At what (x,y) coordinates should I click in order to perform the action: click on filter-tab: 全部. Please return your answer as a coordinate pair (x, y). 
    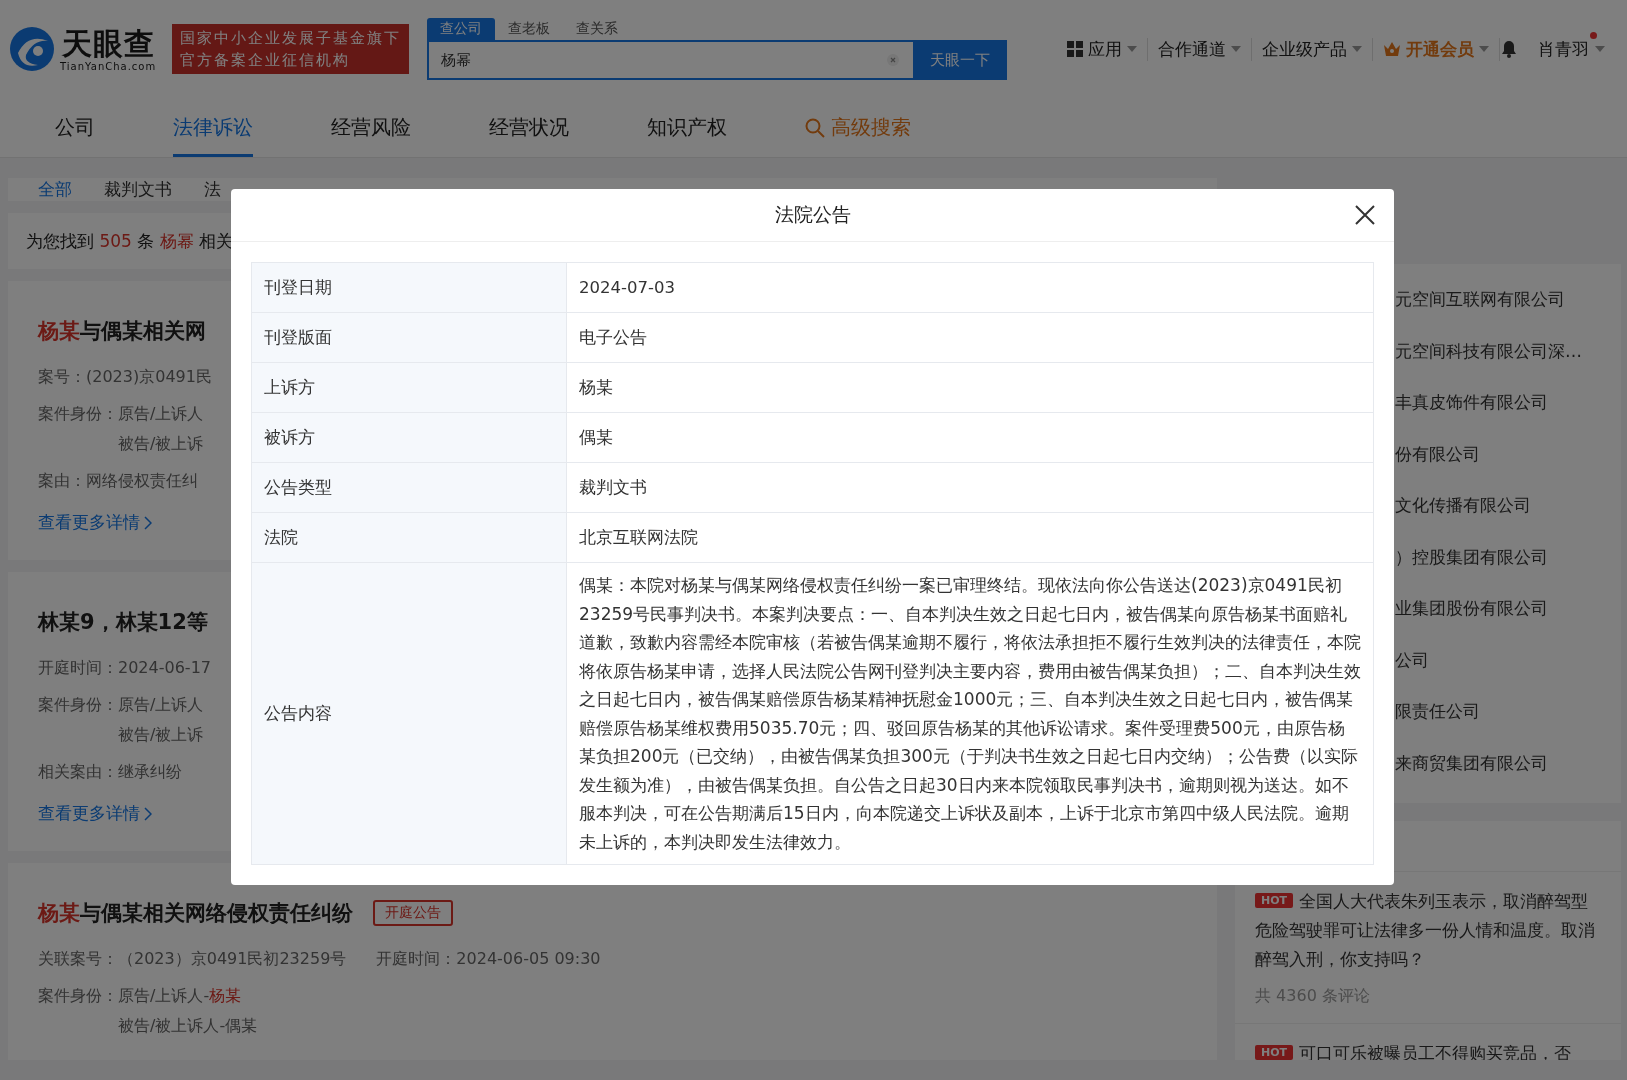
    Looking at the image, I should click on (55, 189).